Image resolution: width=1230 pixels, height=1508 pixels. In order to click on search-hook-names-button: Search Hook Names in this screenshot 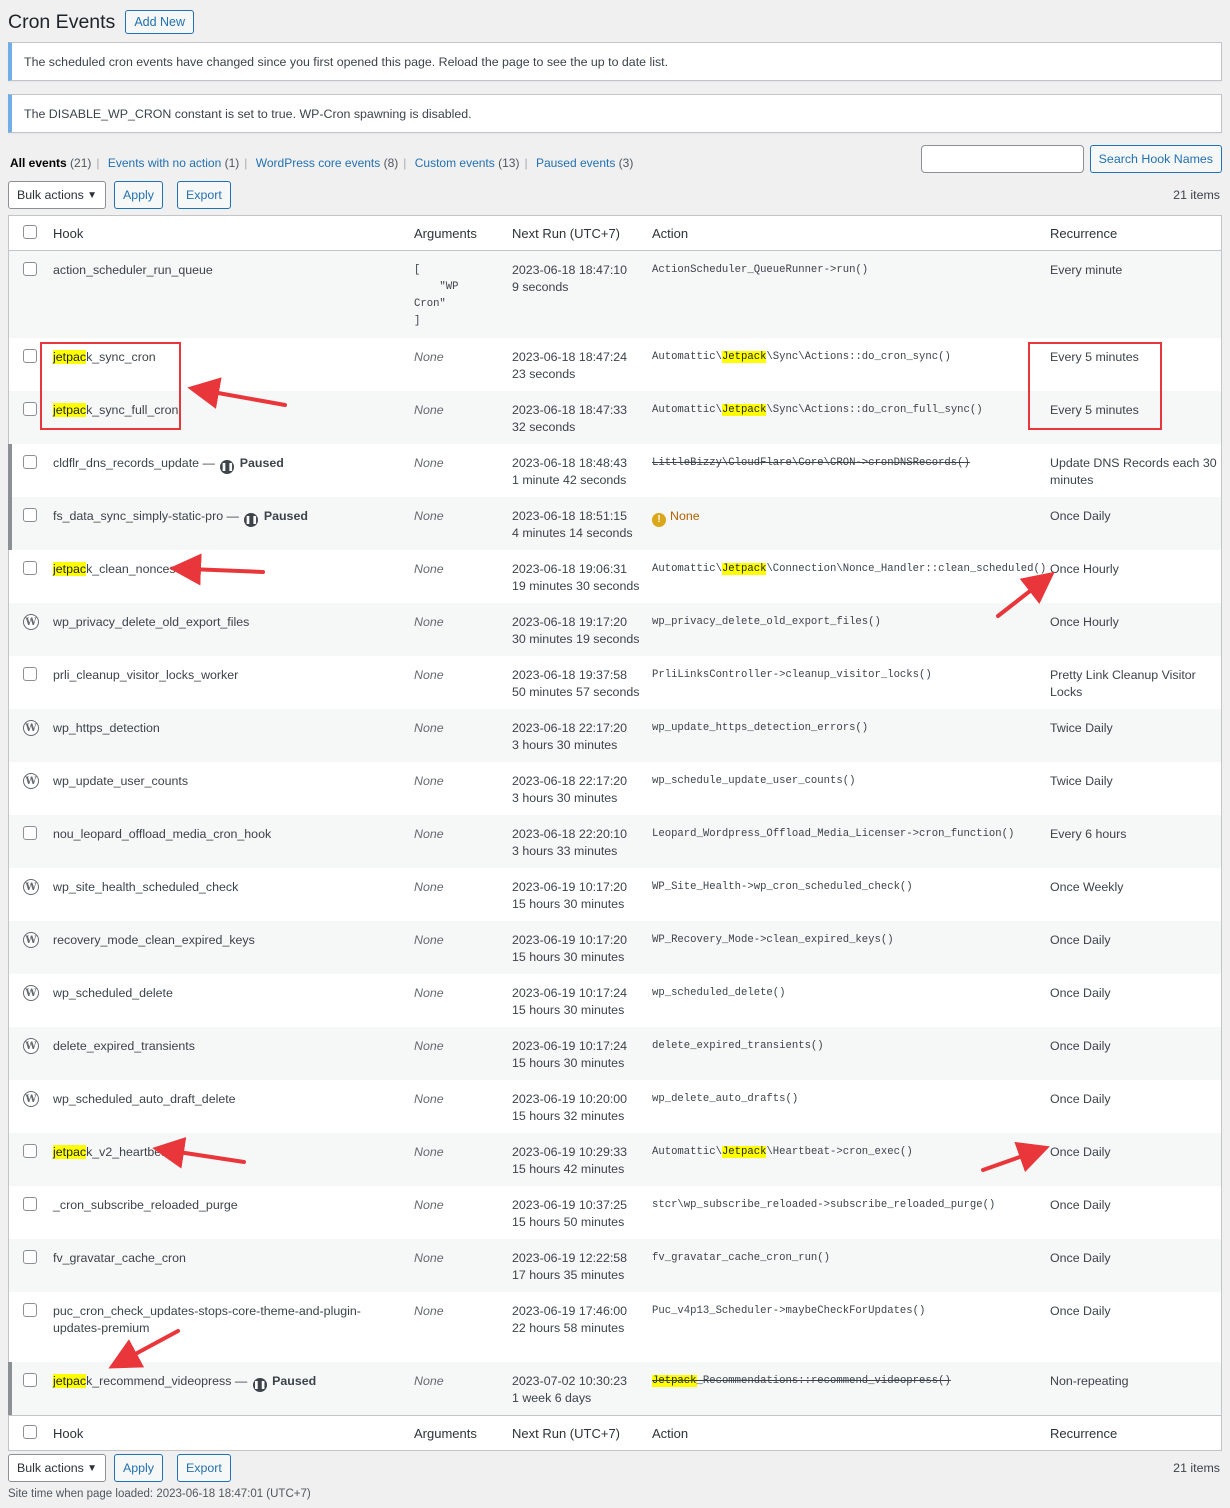, I will do `click(1155, 159)`.